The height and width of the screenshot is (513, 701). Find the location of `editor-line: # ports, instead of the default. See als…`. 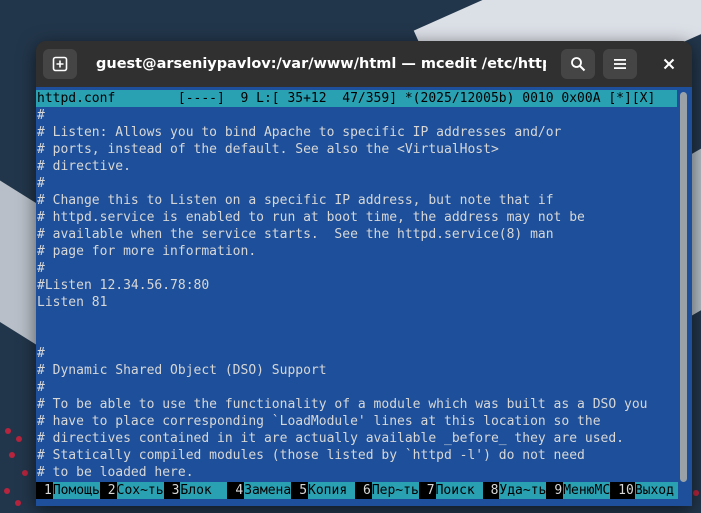

editor-line: # ports, instead of the default. See als… is located at coordinates (356, 149).